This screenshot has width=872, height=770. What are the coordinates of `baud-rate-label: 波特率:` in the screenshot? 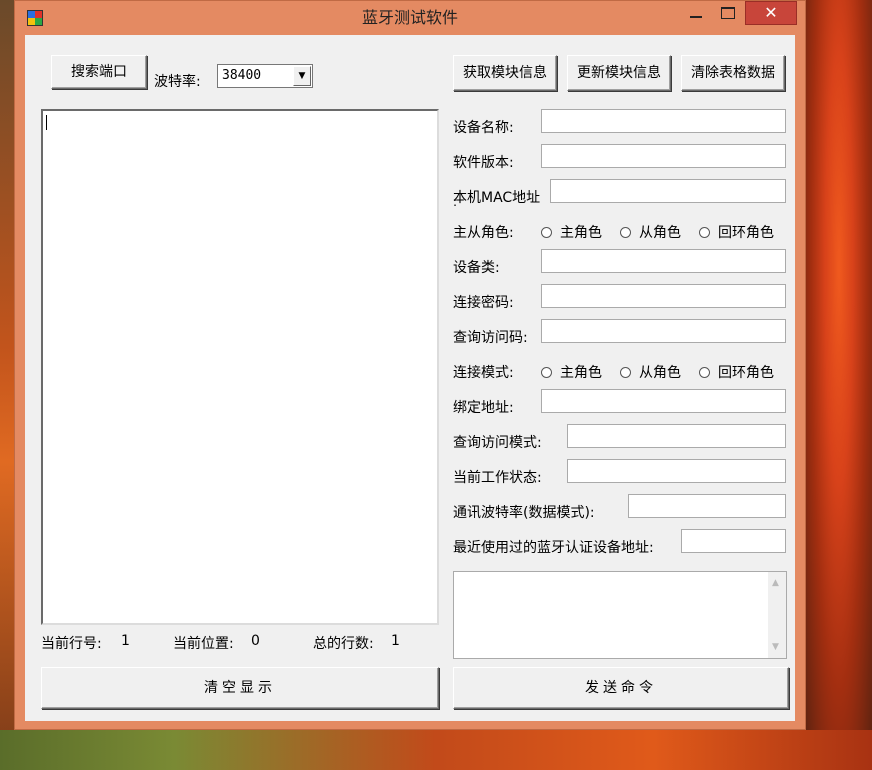 It's located at (177, 82).